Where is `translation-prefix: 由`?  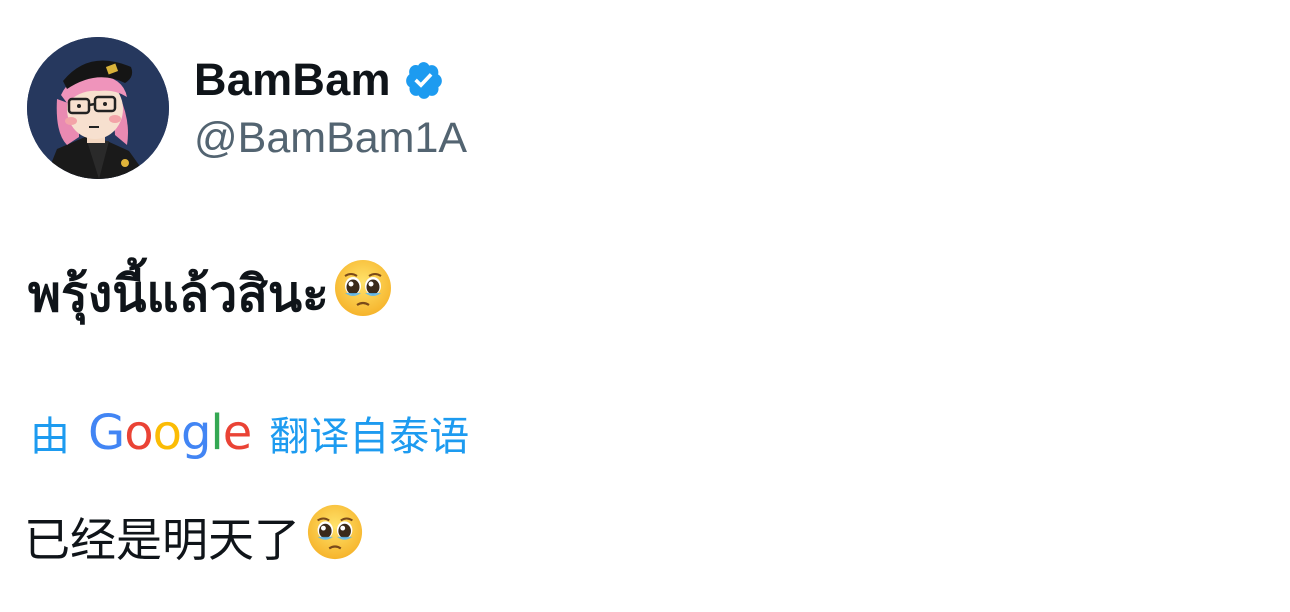
translation-prefix: 由 is located at coordinates (50, 437).